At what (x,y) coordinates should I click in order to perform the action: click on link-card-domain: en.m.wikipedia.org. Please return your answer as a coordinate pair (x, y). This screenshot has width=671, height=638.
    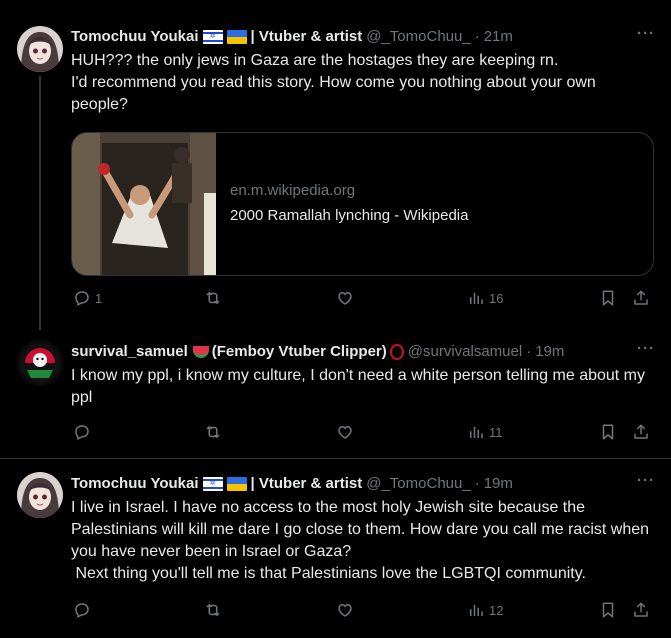
    Looking at the image, I should click on (293, 190).